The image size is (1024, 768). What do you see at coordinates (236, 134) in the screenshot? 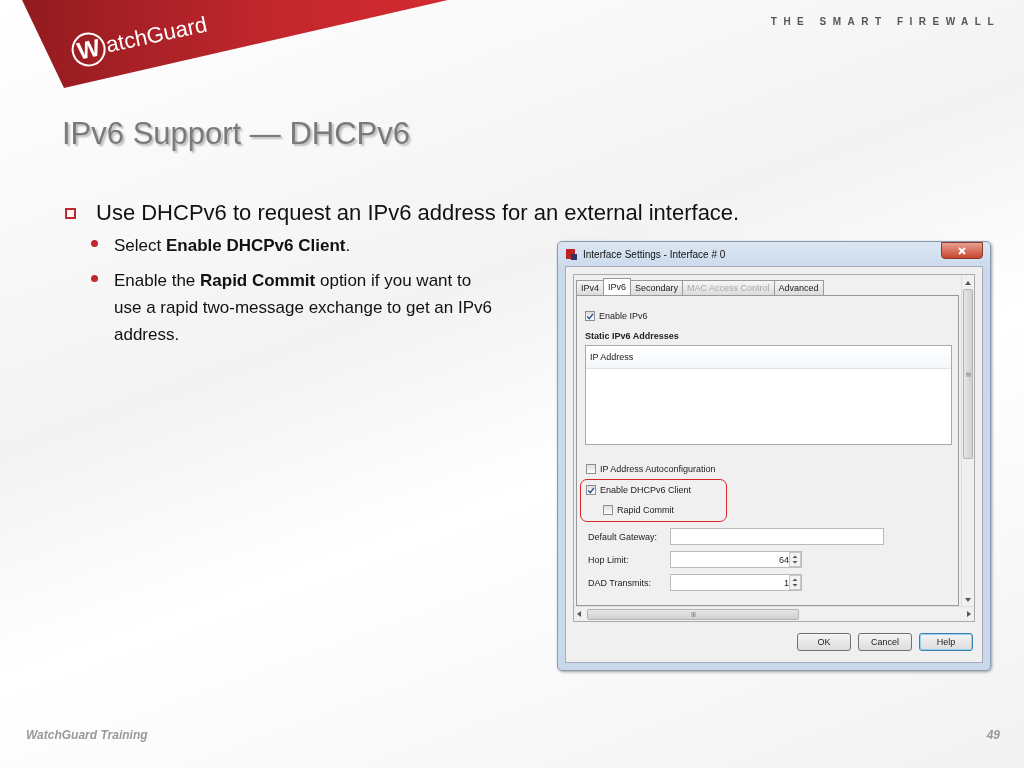
I see `slide-title: IPv6 Support — DHCPv6` at bounding box center [236, 134].